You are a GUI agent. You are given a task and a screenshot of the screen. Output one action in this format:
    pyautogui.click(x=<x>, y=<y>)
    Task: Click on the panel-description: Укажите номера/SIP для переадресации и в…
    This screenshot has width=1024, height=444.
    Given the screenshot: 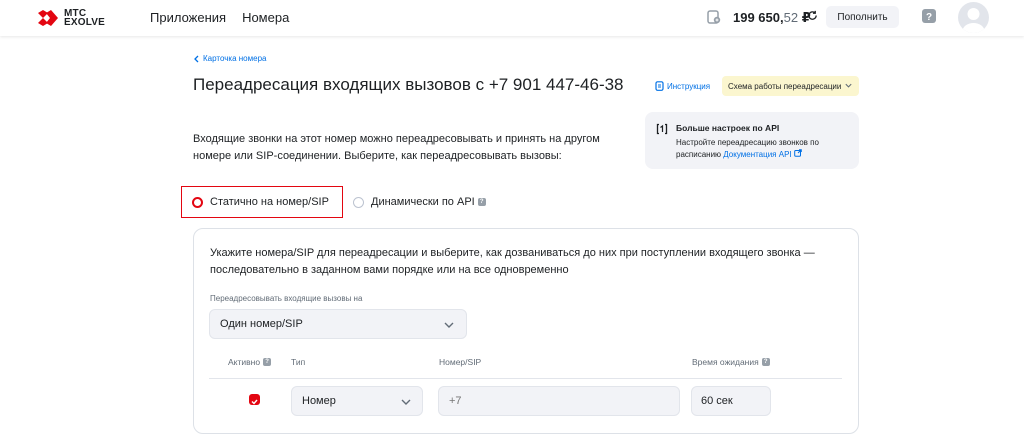 What is the action you would take?
    pyautogui.click(x=512, y=261)
    